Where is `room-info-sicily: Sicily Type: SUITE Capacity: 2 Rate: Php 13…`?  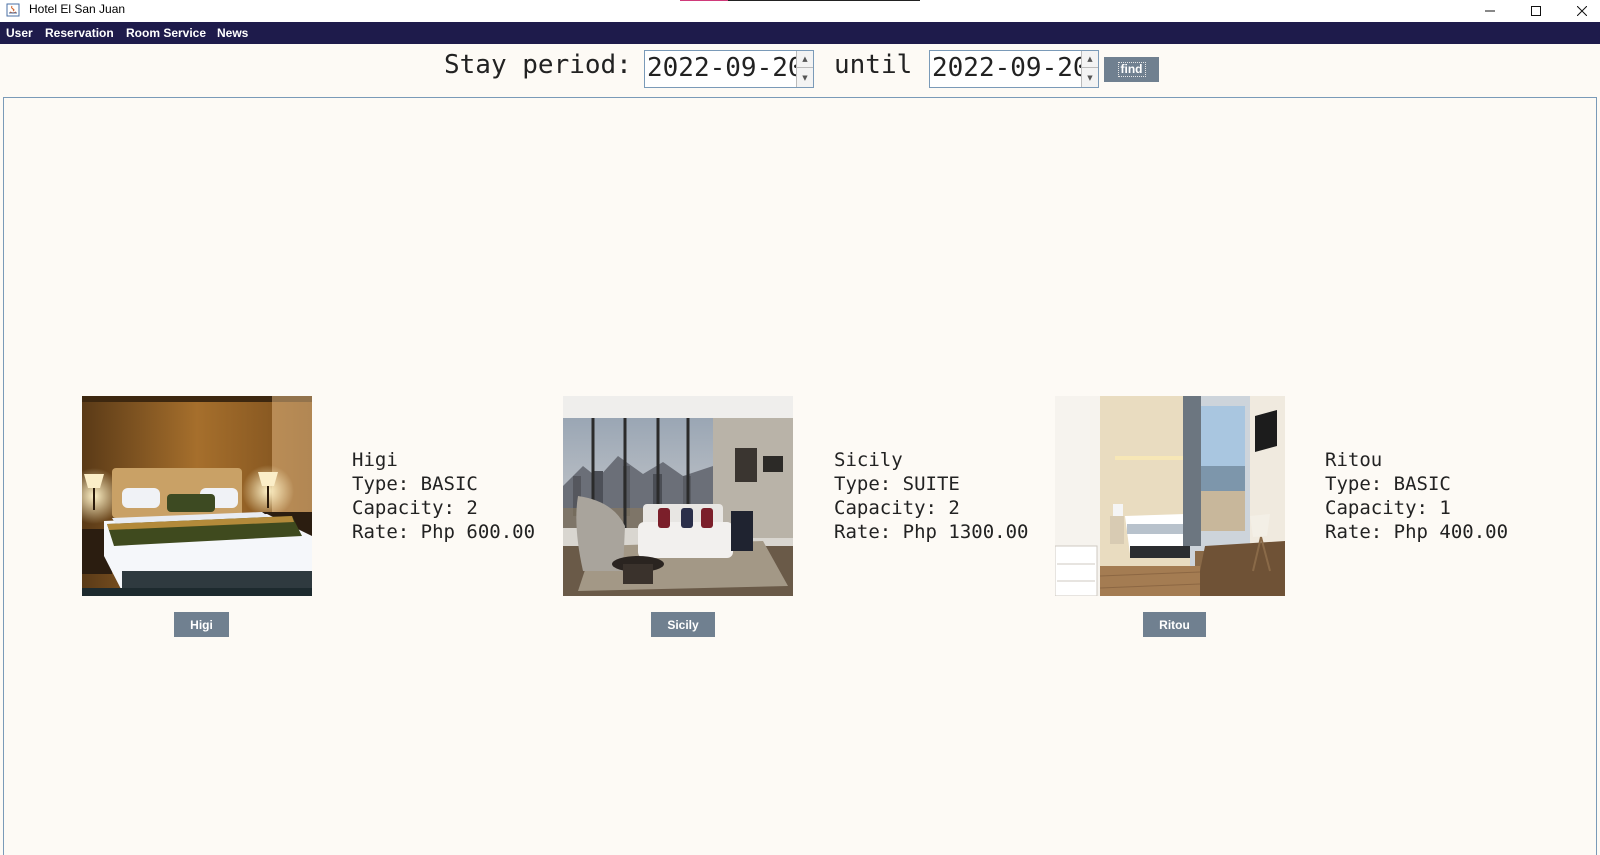 room-info-sicily: Sicily Type: SUITE Capacity: 2 Rate: Php 13… is located at coordinates (931, 496).